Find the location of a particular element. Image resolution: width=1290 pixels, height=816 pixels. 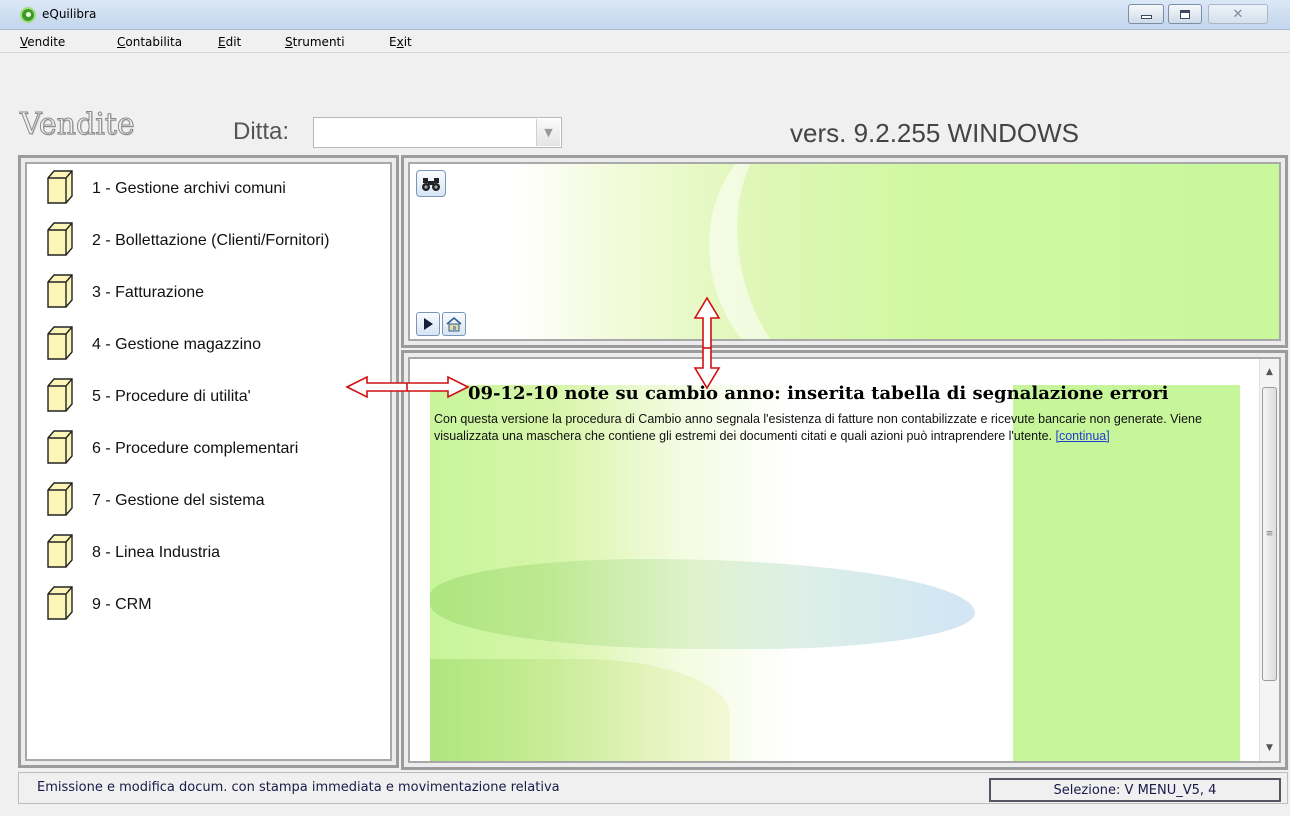

tree-item-label: 7 - Gestione del sistema is located at coordinates (178, 500).